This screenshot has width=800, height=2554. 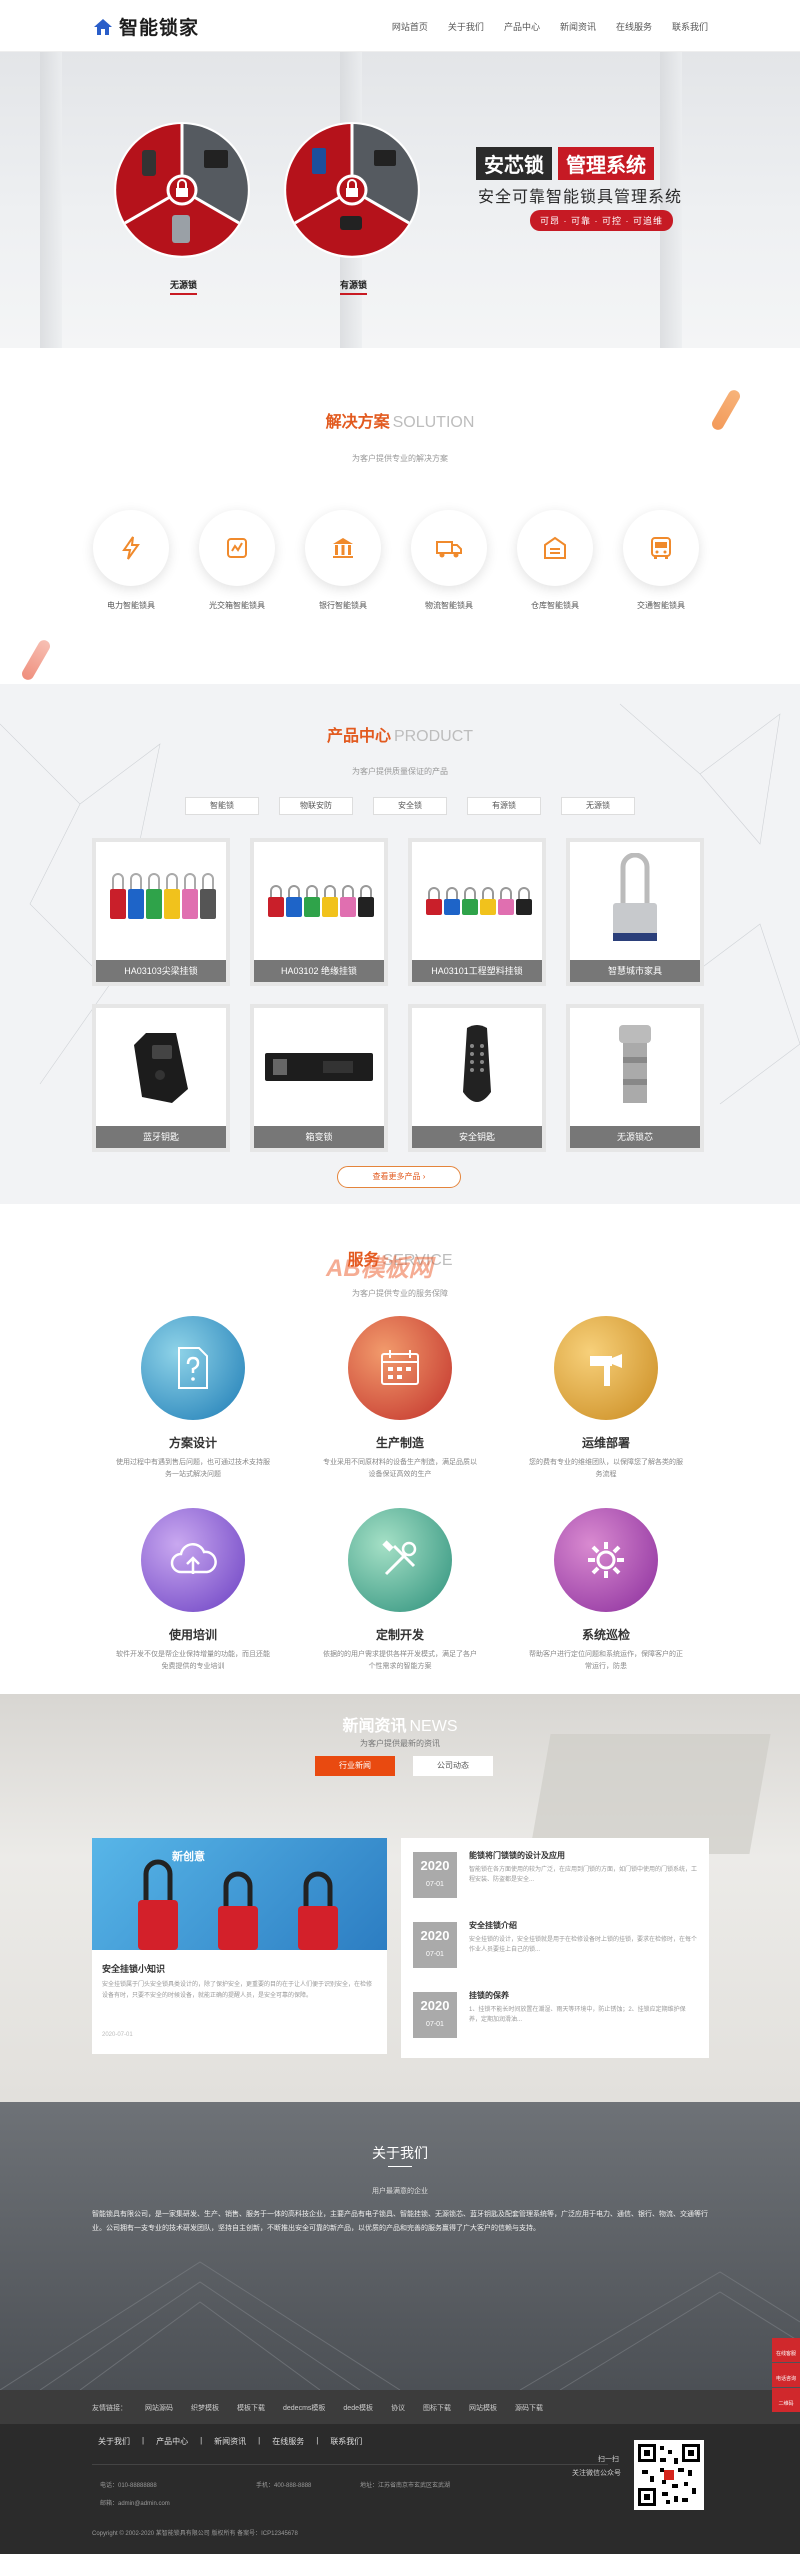 What do you see at coordinates (786, 2350) in the screenshot?
I see `side-online-service-button: 在线客服` at bounding box center [786, 2350].